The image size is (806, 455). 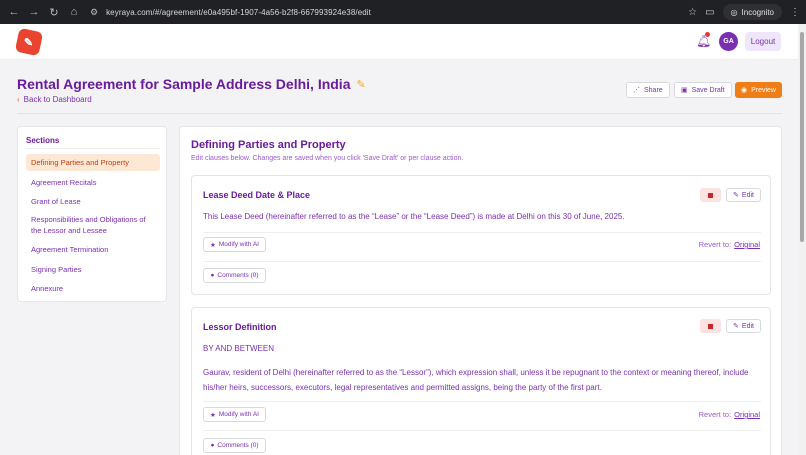 What do you see at coordinates (802, 137) in the screenshot?
I see `scrollbar-thumb` at bounding box center [802, 137].